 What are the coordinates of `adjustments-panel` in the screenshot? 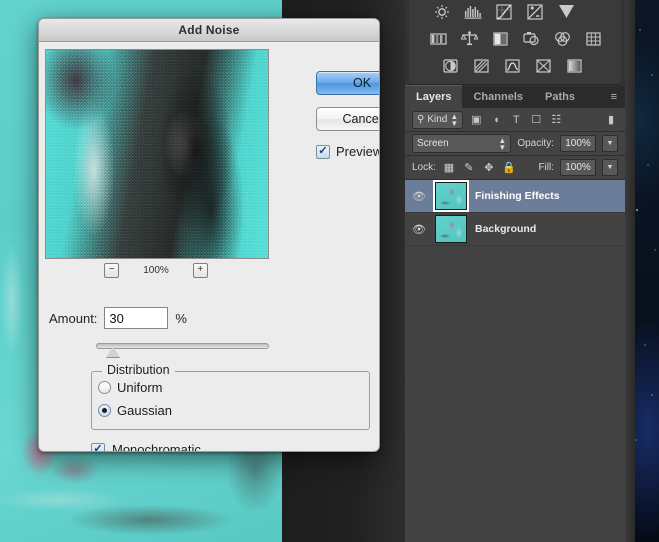 It's located at (515, 42).